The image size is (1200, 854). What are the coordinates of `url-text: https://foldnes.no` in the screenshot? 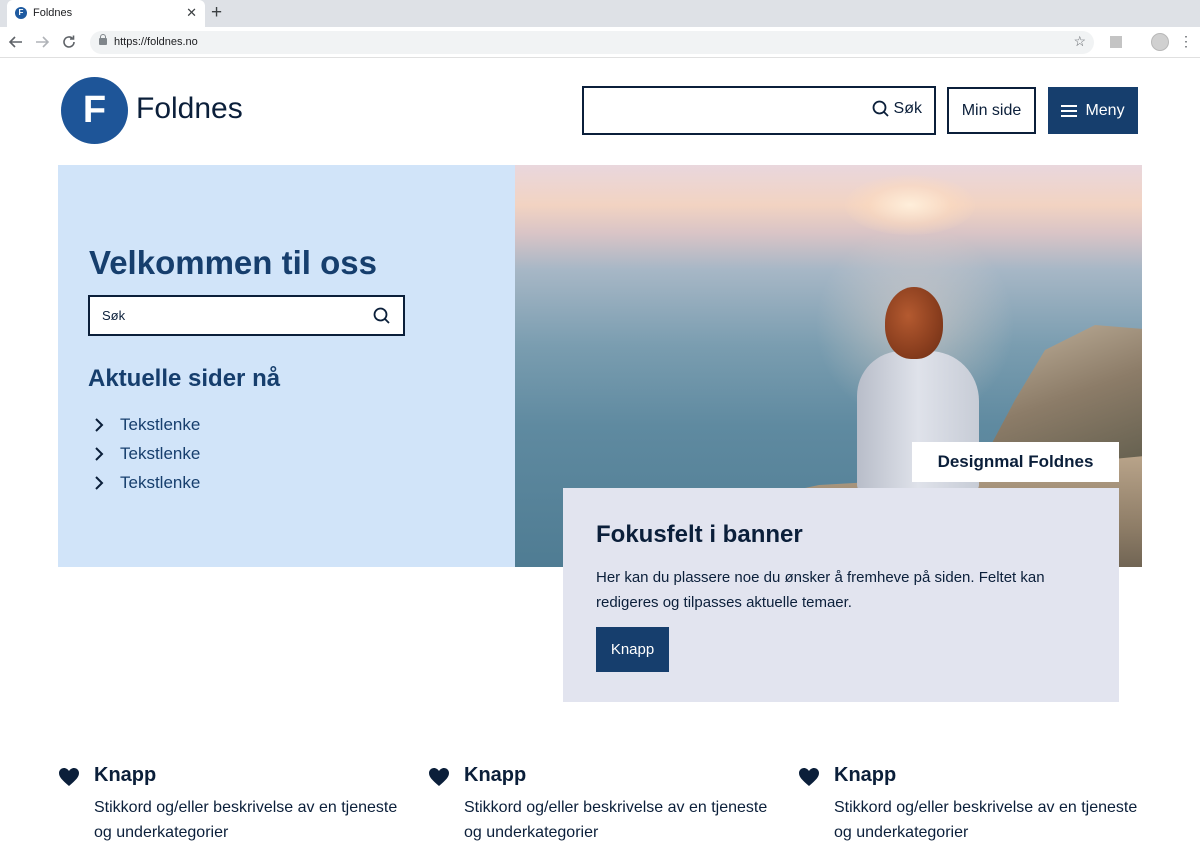 It's located at (156, 42).